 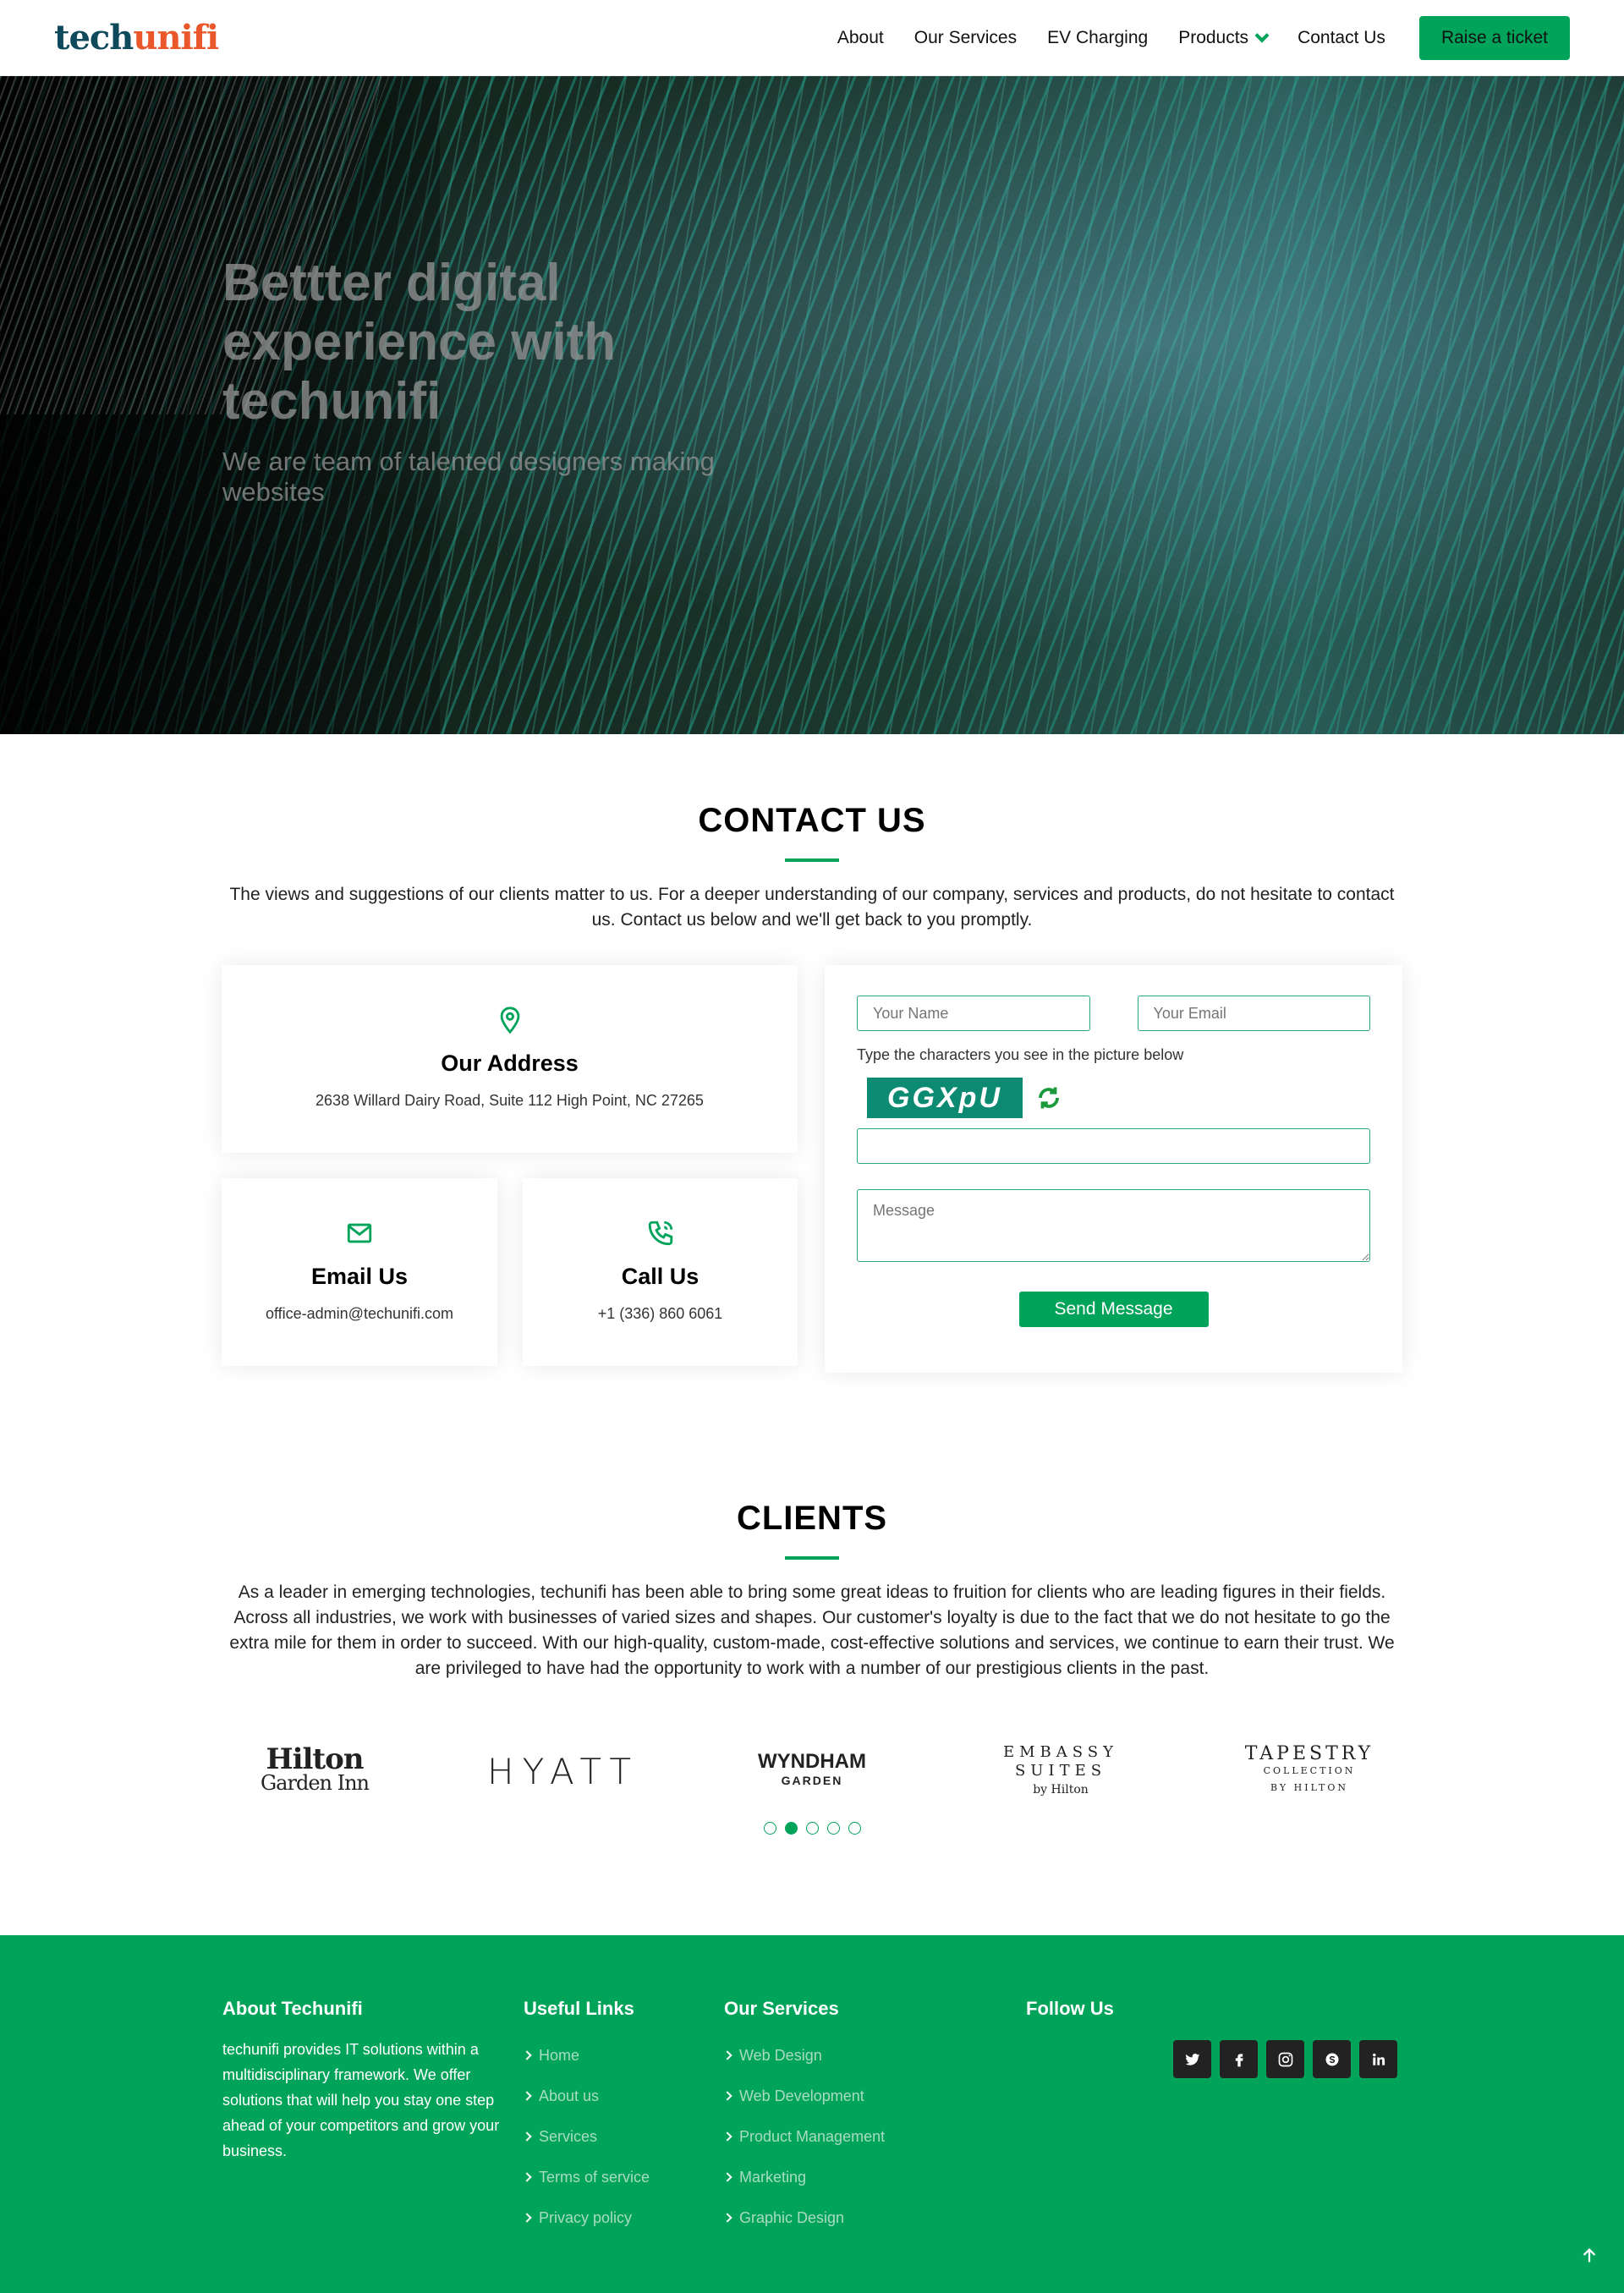 I want to click on wyndham-sub: GARDEN, so click(x=812, y=1780).